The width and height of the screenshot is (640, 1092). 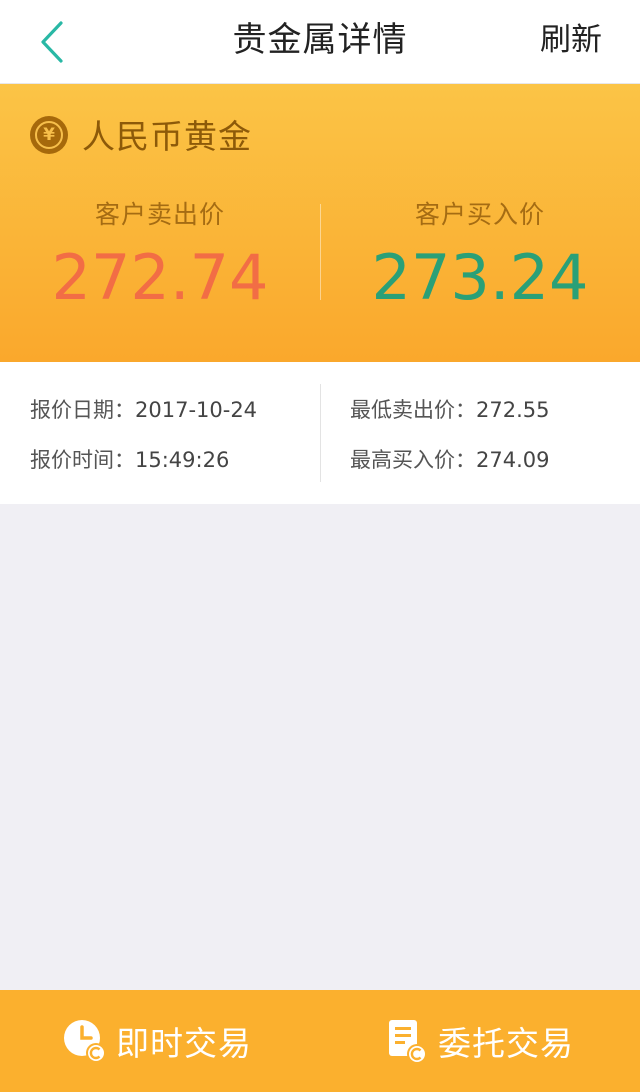 What do you see at coordinates (506, 1043) in the screenshot?
I see `entrust-trade-label: 委托交易` at bounding box center [506, 1043].